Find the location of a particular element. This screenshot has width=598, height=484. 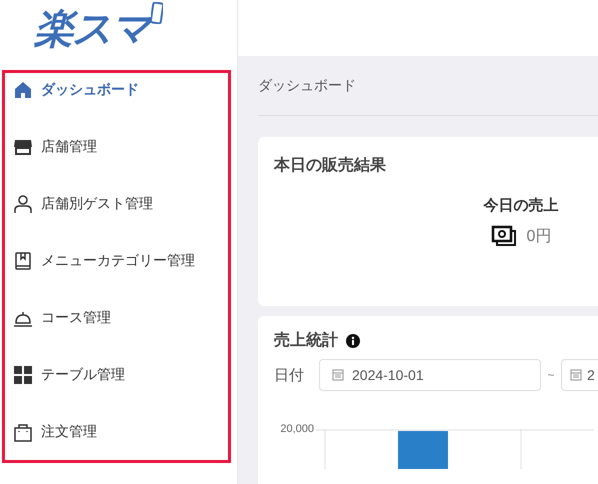

info-icon is located at coordinates (353, 341).